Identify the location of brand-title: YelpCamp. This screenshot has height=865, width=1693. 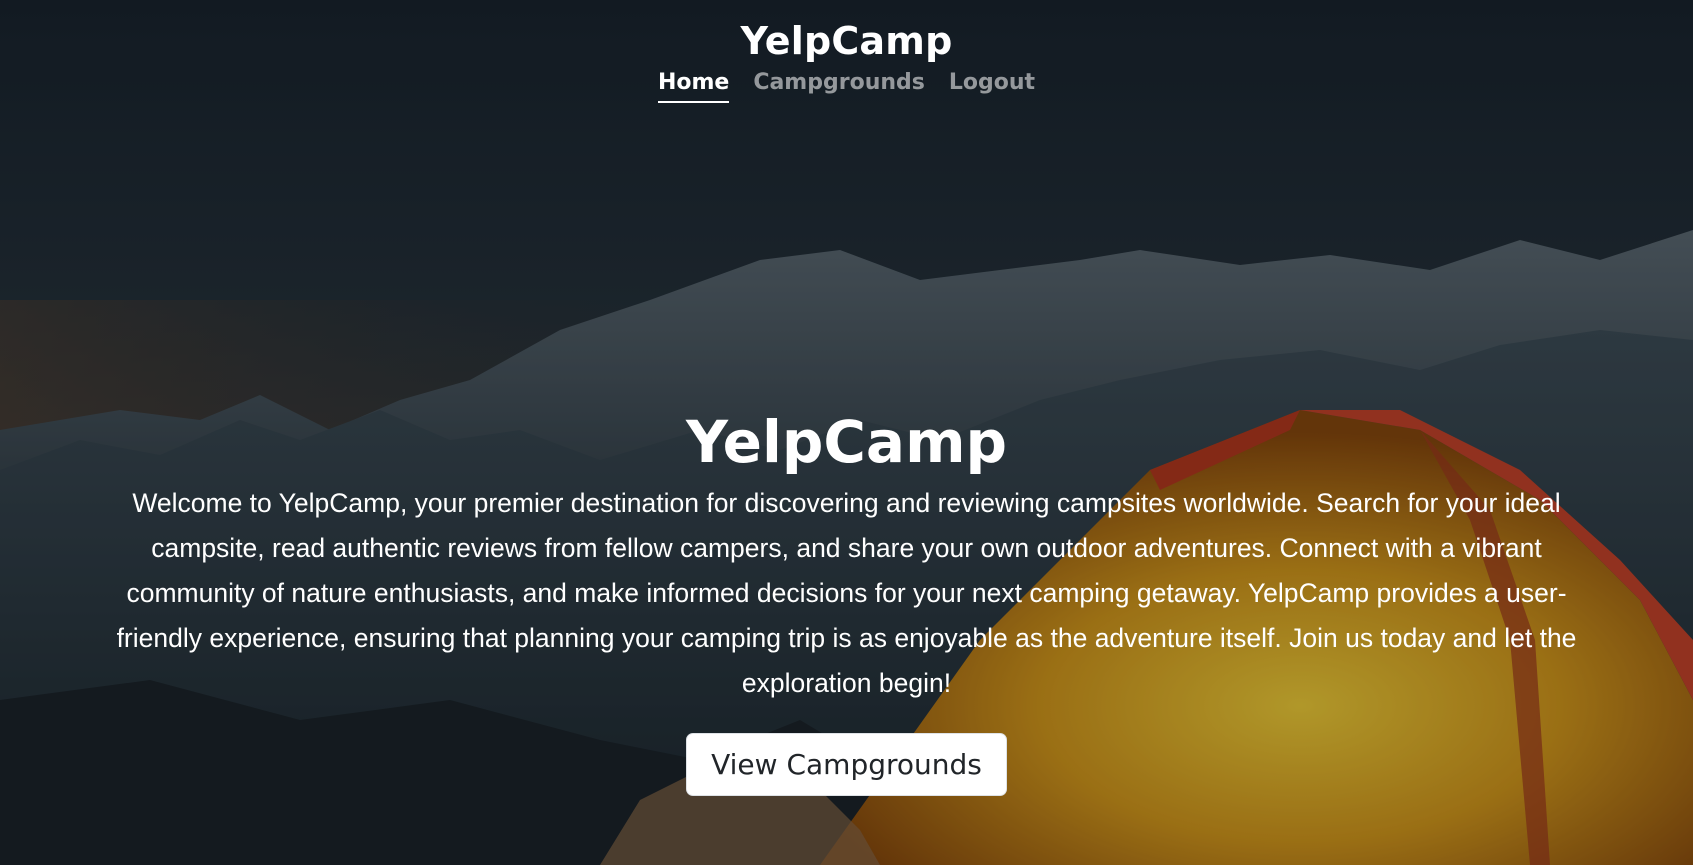
(846, 41).